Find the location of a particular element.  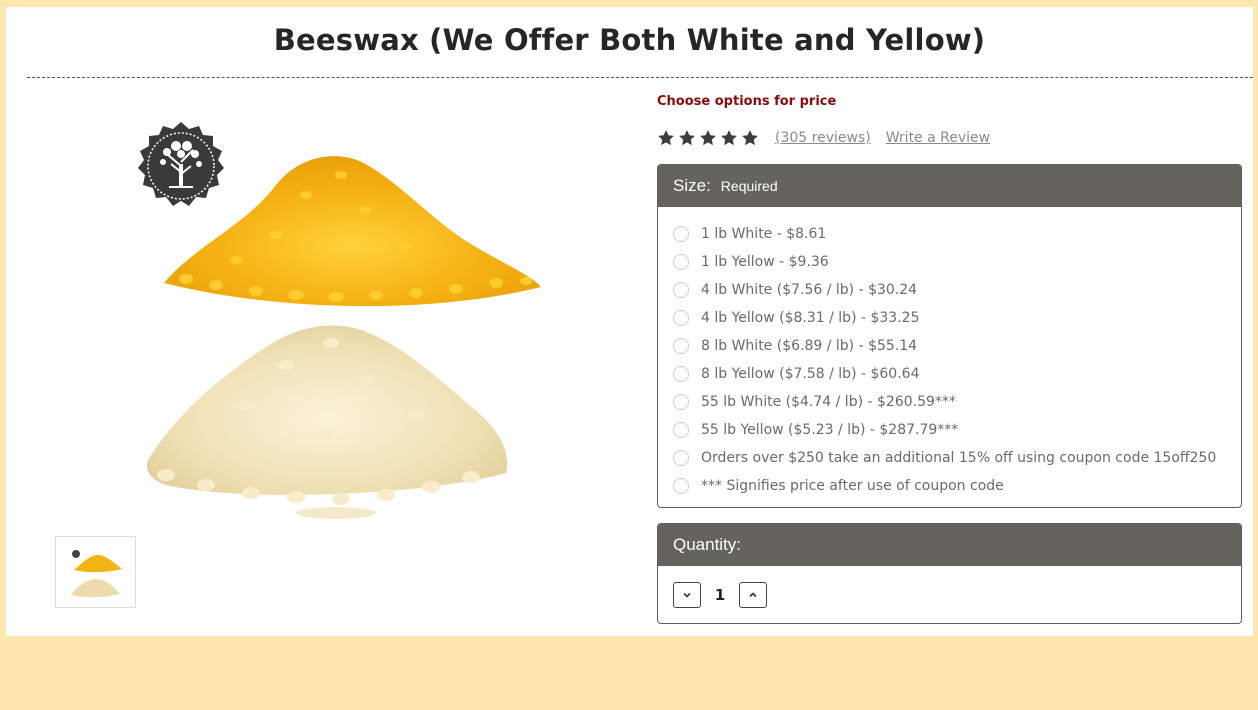

size-option-label: 4 lb White ($7.56 / lb) - $30.24 is located at coordinates (809, 290).